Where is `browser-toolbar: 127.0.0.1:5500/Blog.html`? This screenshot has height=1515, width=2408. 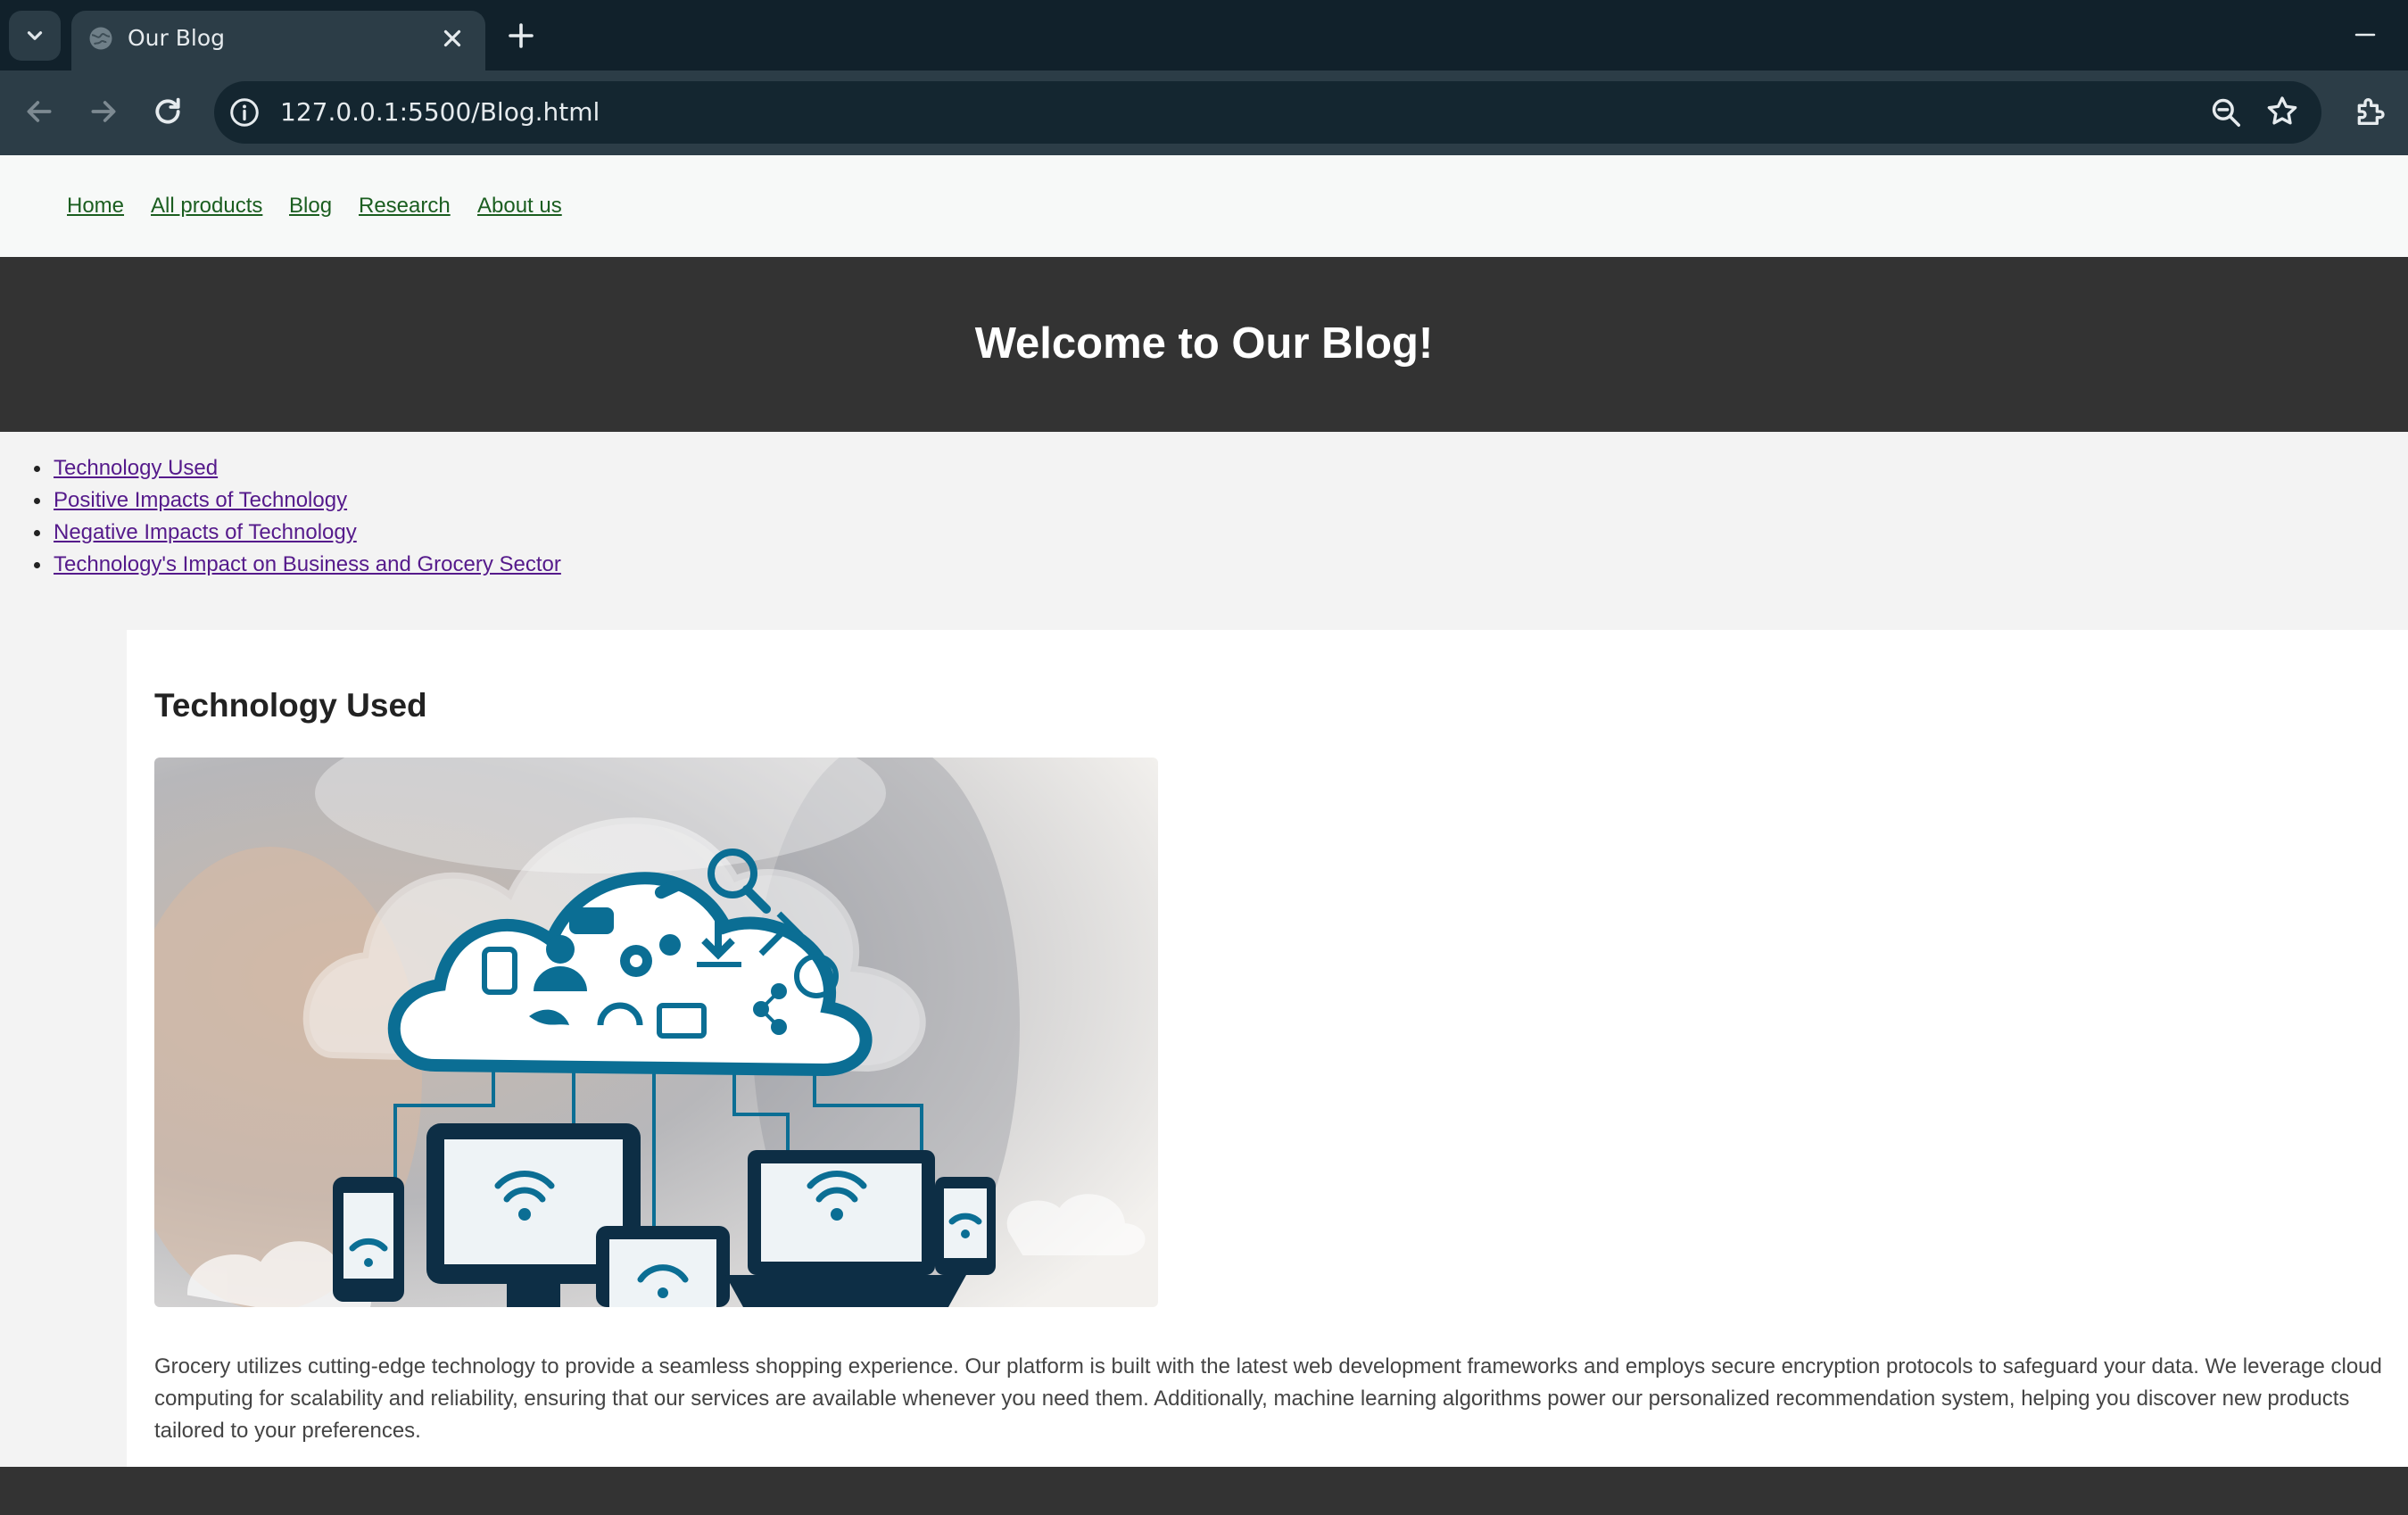
browser-toolbar: 127.0.0.1:5500/Blog.html is located at coordinates (1204, 113).